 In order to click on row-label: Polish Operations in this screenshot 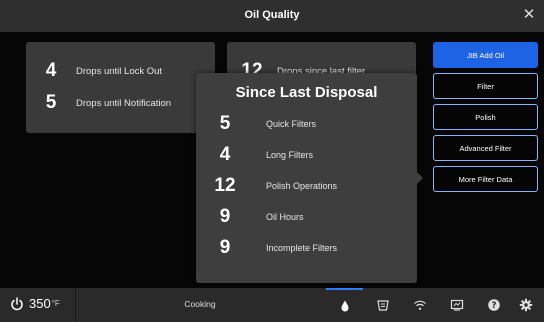, I will do `click(302, 186)`.